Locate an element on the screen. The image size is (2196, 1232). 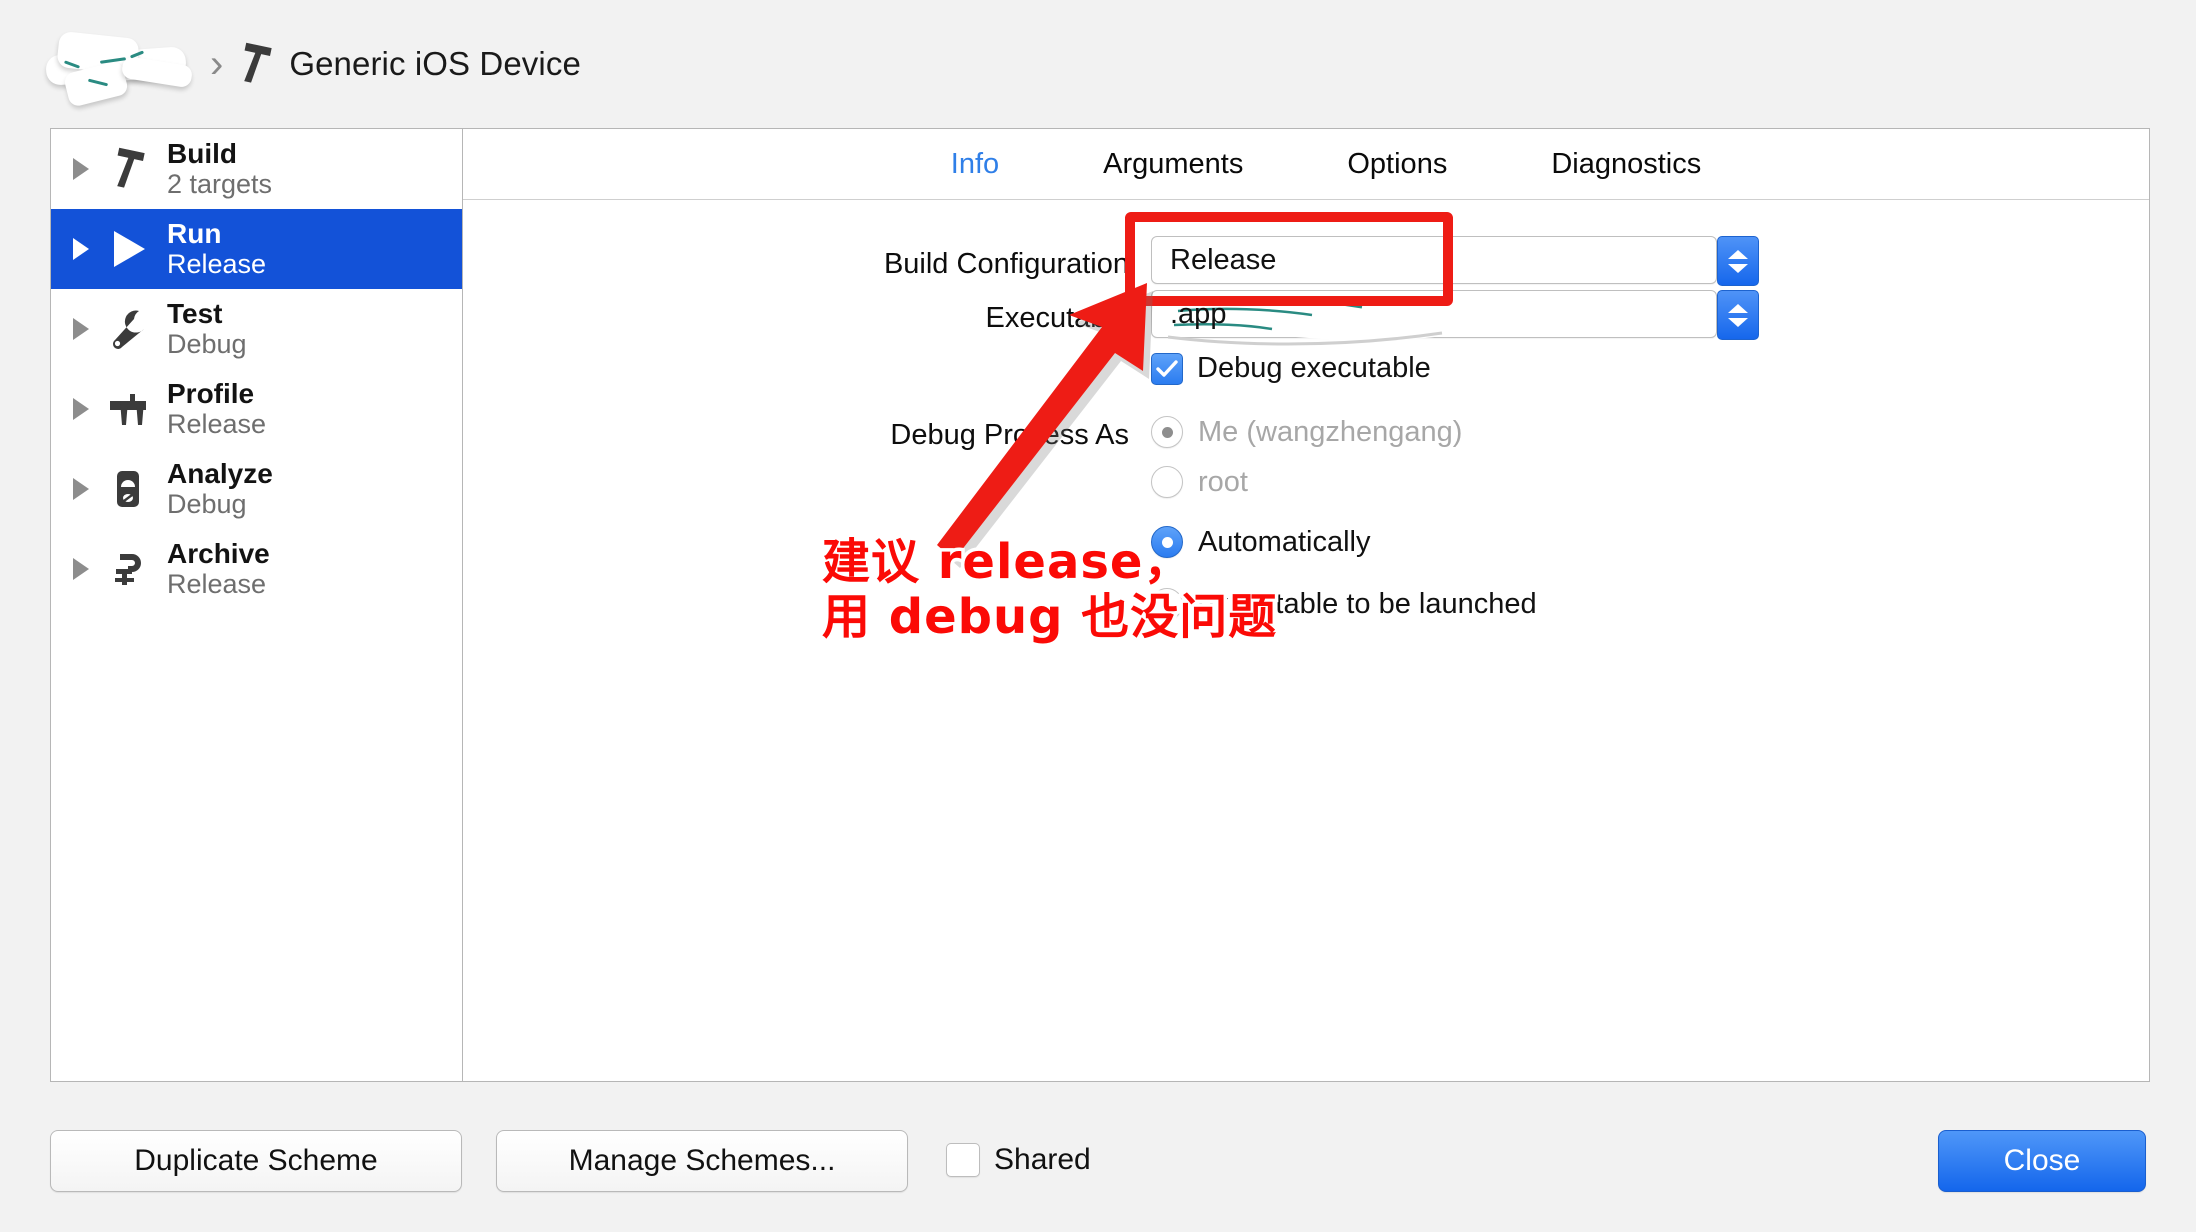
radio-root-label: root is located at coordinates (1223, 481).